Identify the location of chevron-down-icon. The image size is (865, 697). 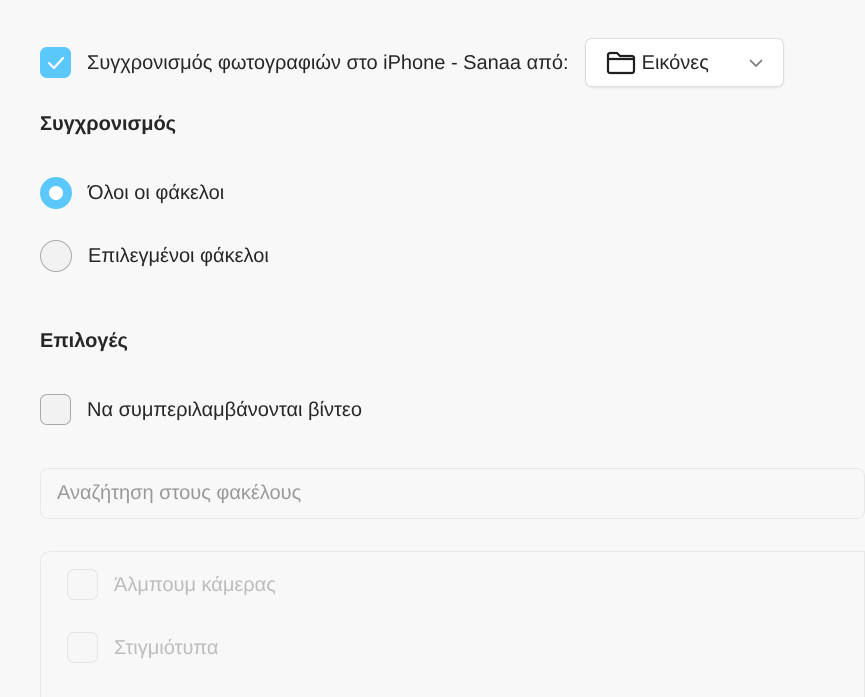
(755, 62).